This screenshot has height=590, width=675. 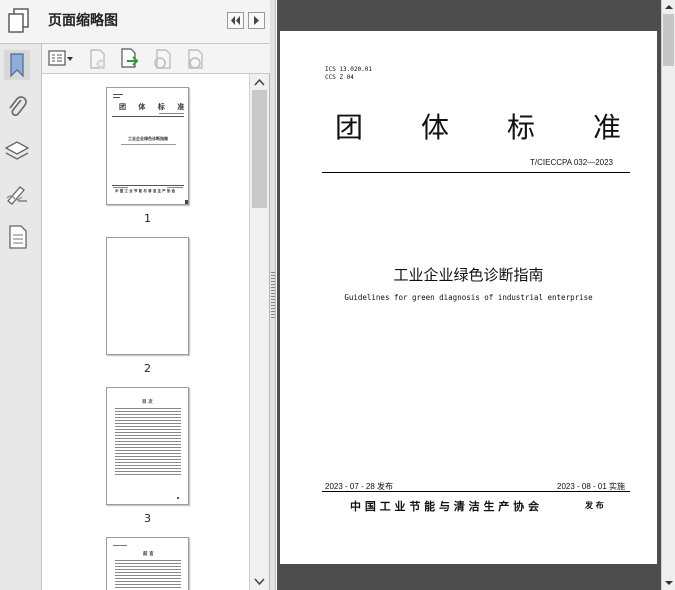 I want to click on collapse-panel-button, so click(x=235, y=20).